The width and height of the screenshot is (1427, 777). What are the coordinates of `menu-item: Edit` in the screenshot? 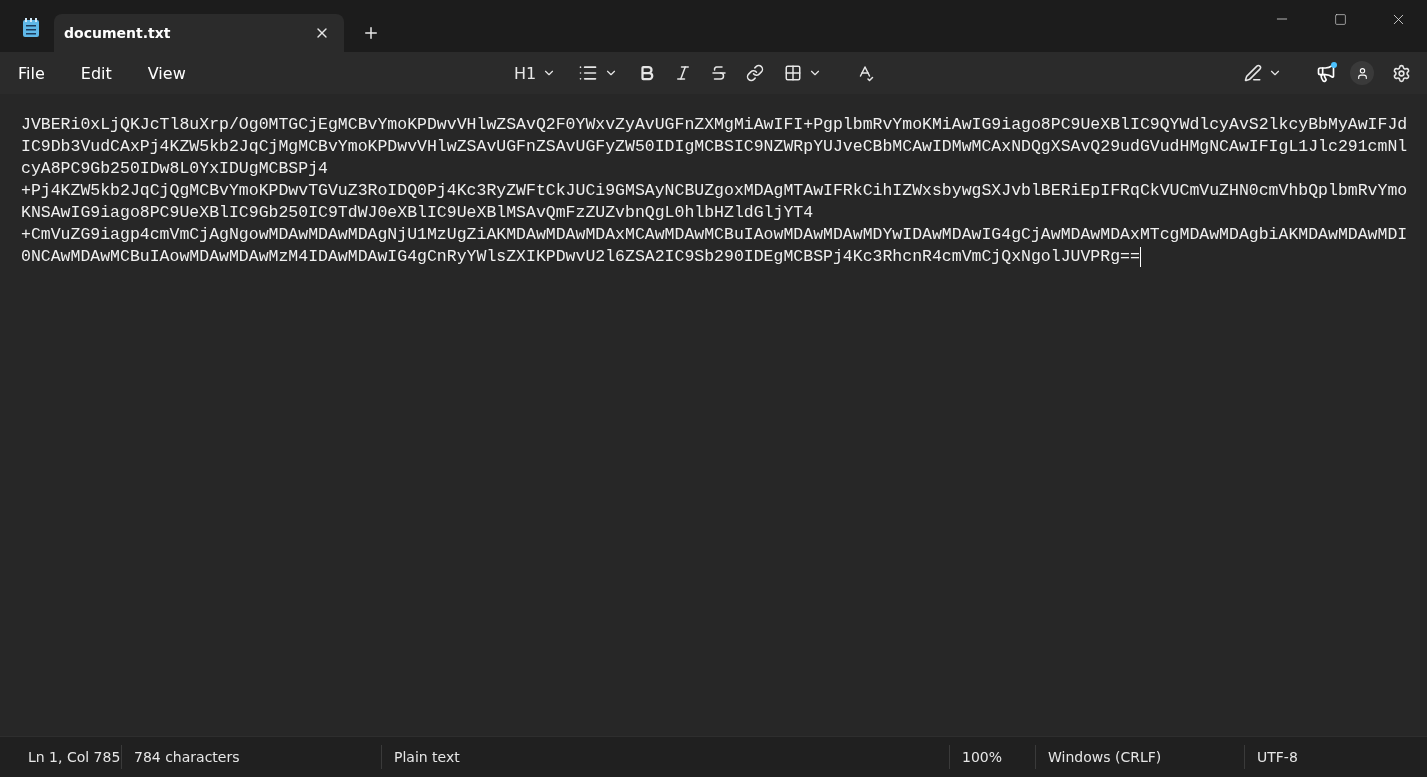 It's located at (96, 73).